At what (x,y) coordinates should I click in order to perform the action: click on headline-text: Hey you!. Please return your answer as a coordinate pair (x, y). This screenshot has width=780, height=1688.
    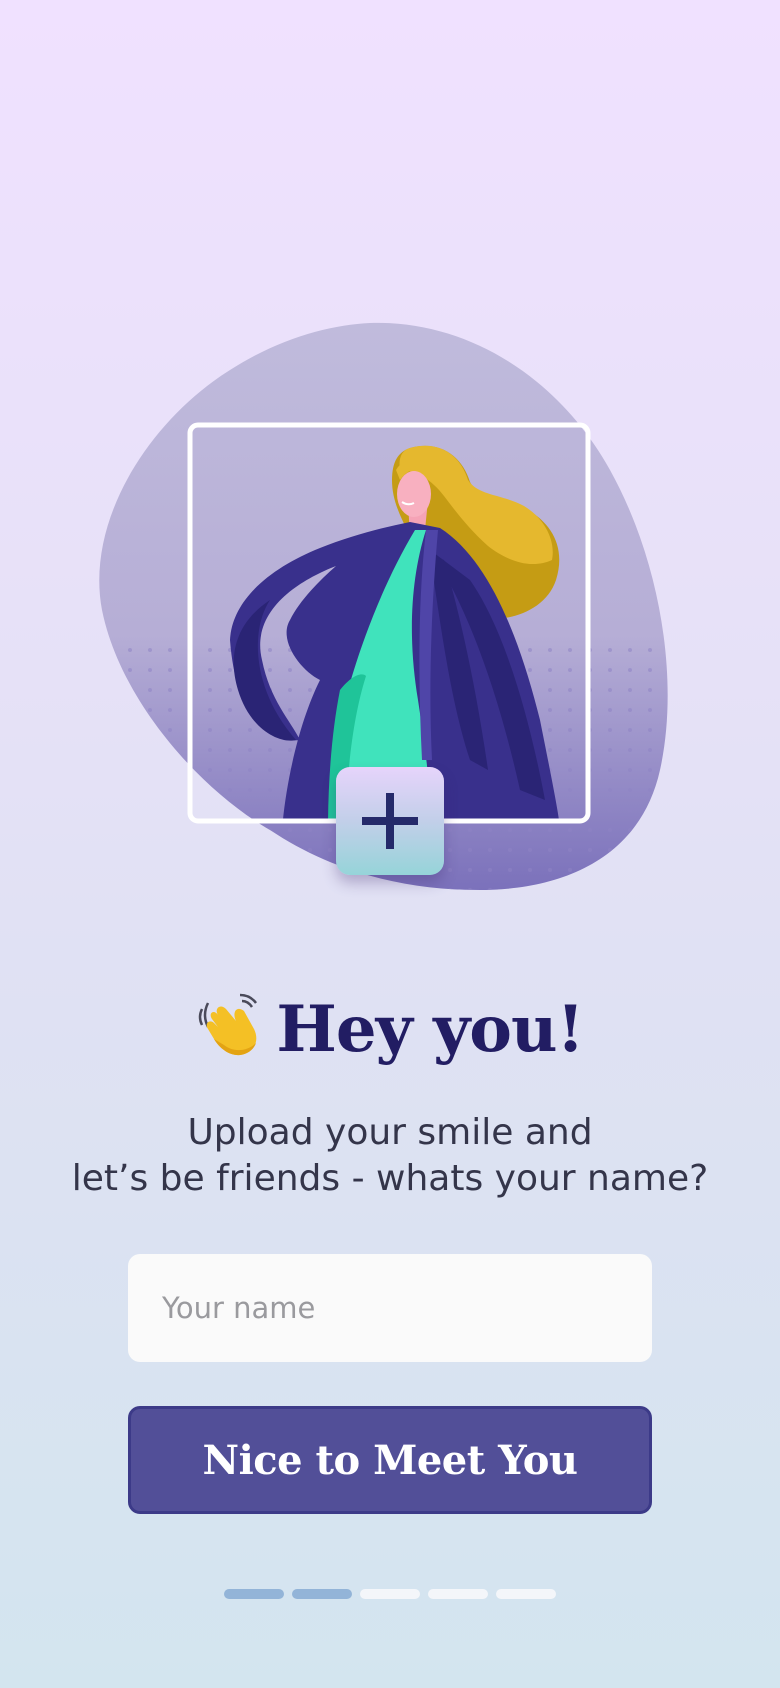
    Looking at the image, I should click on (430, 1029).